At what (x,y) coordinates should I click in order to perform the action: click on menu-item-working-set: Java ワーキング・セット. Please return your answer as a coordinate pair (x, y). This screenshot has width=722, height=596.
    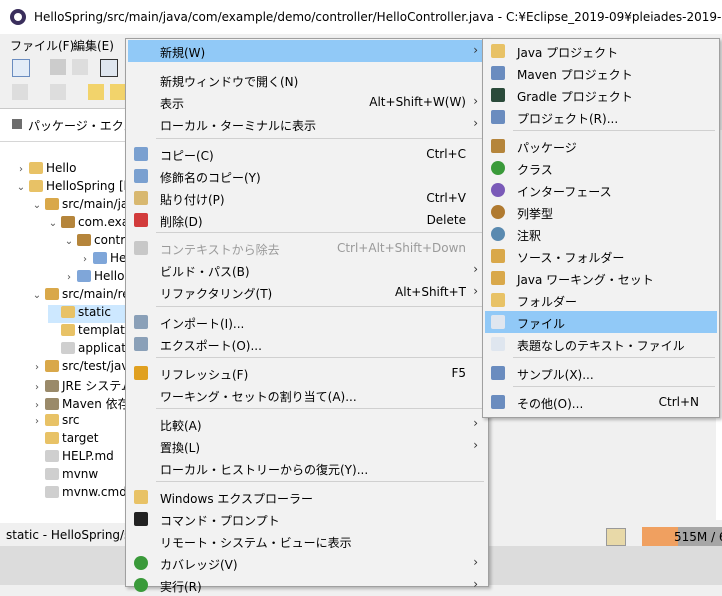
    Looking at the image, I should click on (601, 278).